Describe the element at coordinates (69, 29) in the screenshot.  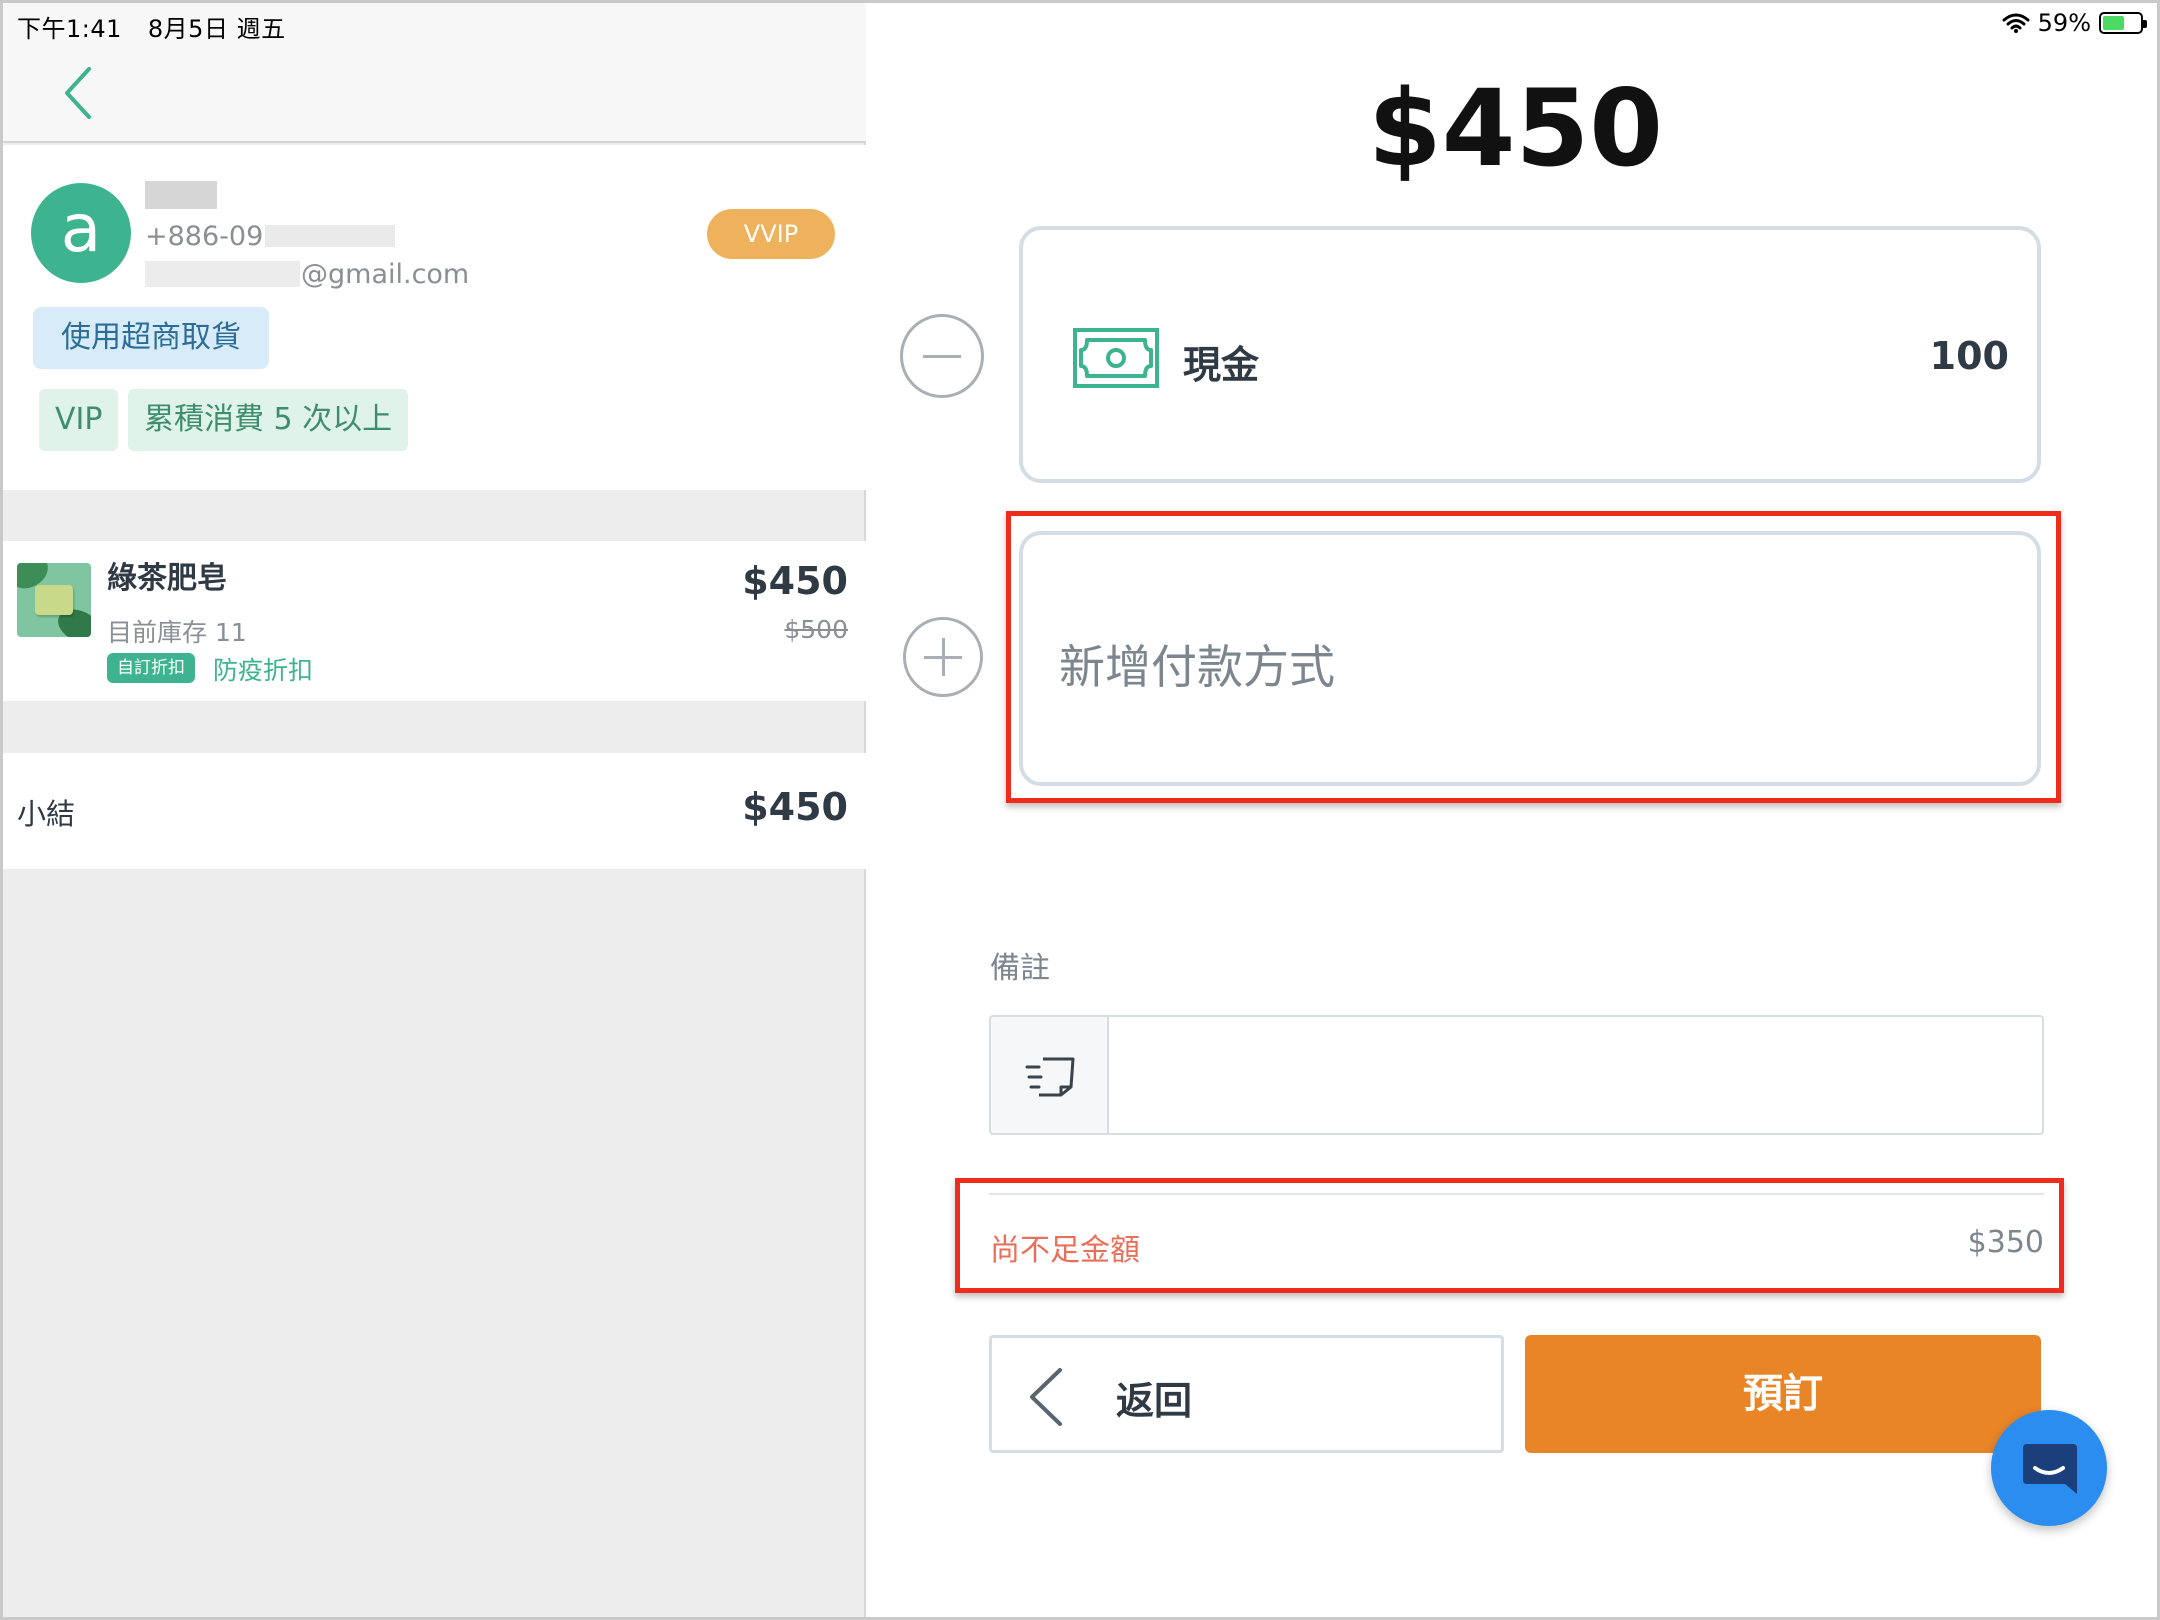
I see `status-time: 下午1:41` at that location.